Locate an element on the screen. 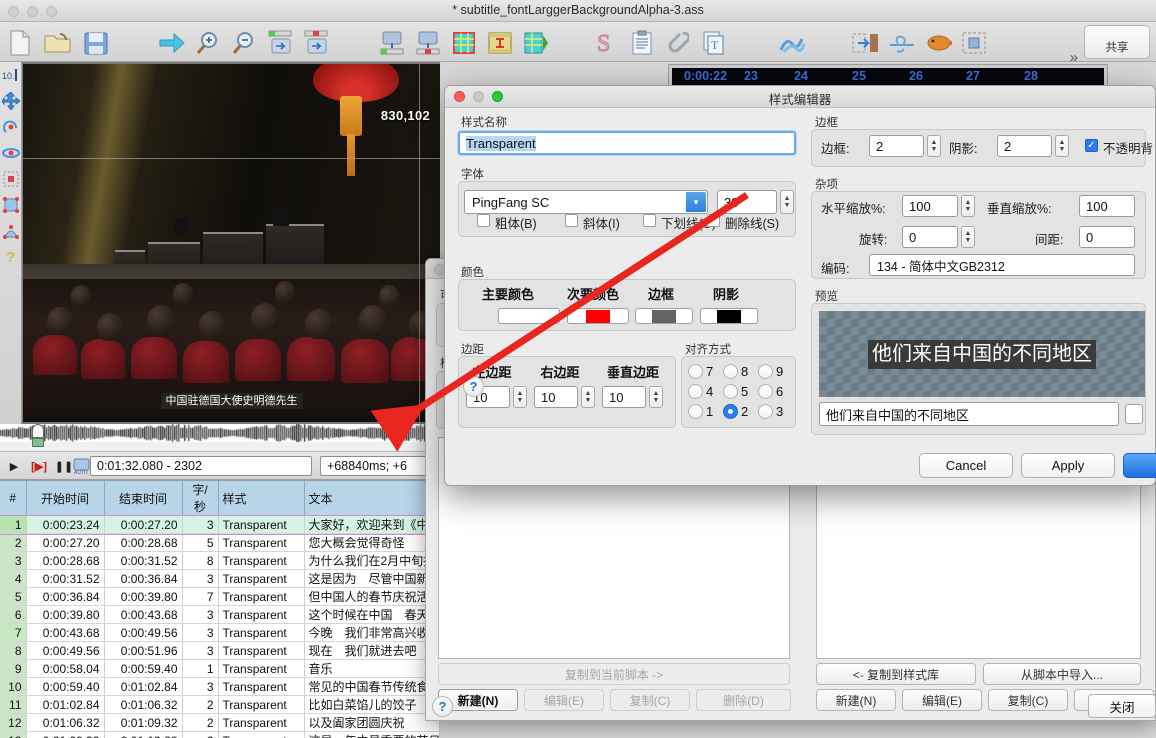 The height and width of the screenshot is (738, 1156). bold-checkbox is located at coordinates (483, 220).